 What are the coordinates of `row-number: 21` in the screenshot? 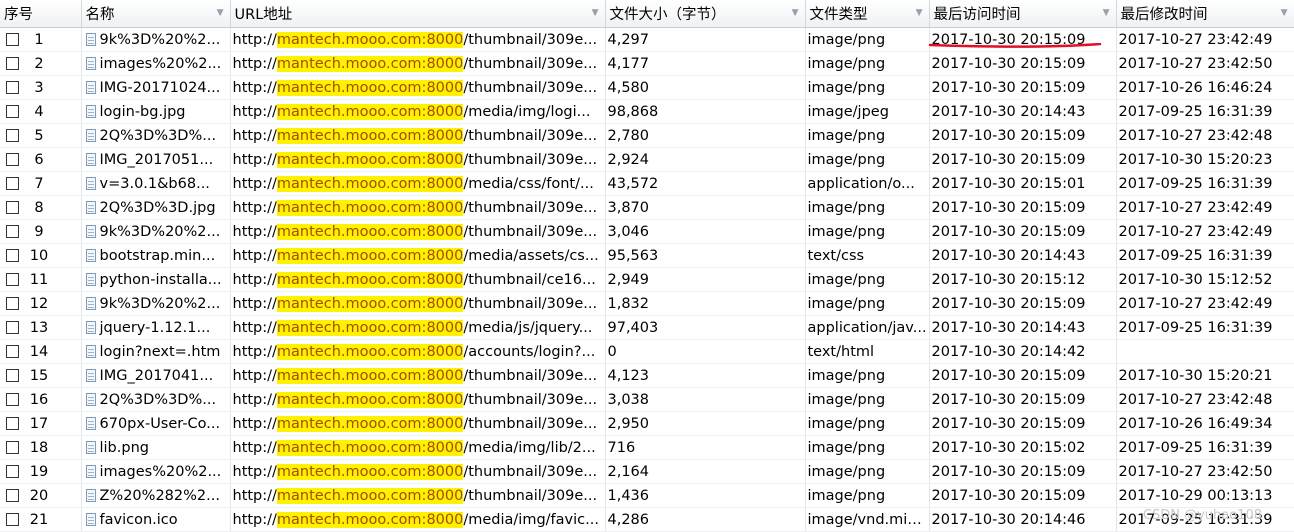 It's located at (39, 519).